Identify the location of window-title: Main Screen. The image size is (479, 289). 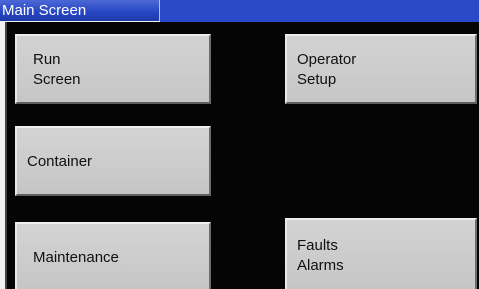
(44, 10).